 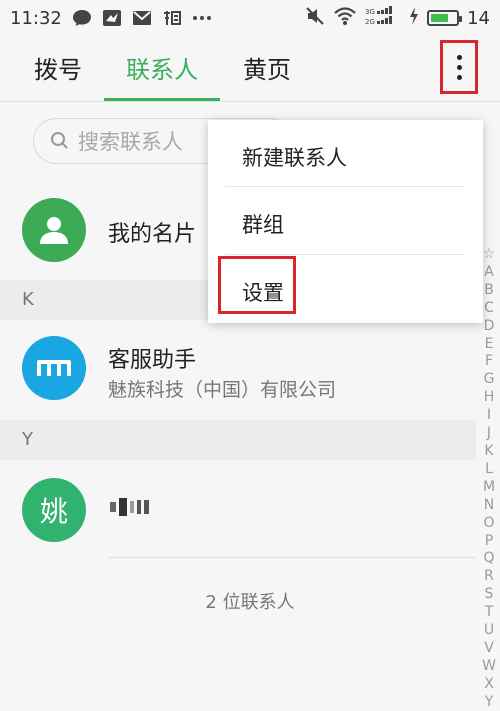 I want to click on index-letter: W, so click(x=489, y=667).